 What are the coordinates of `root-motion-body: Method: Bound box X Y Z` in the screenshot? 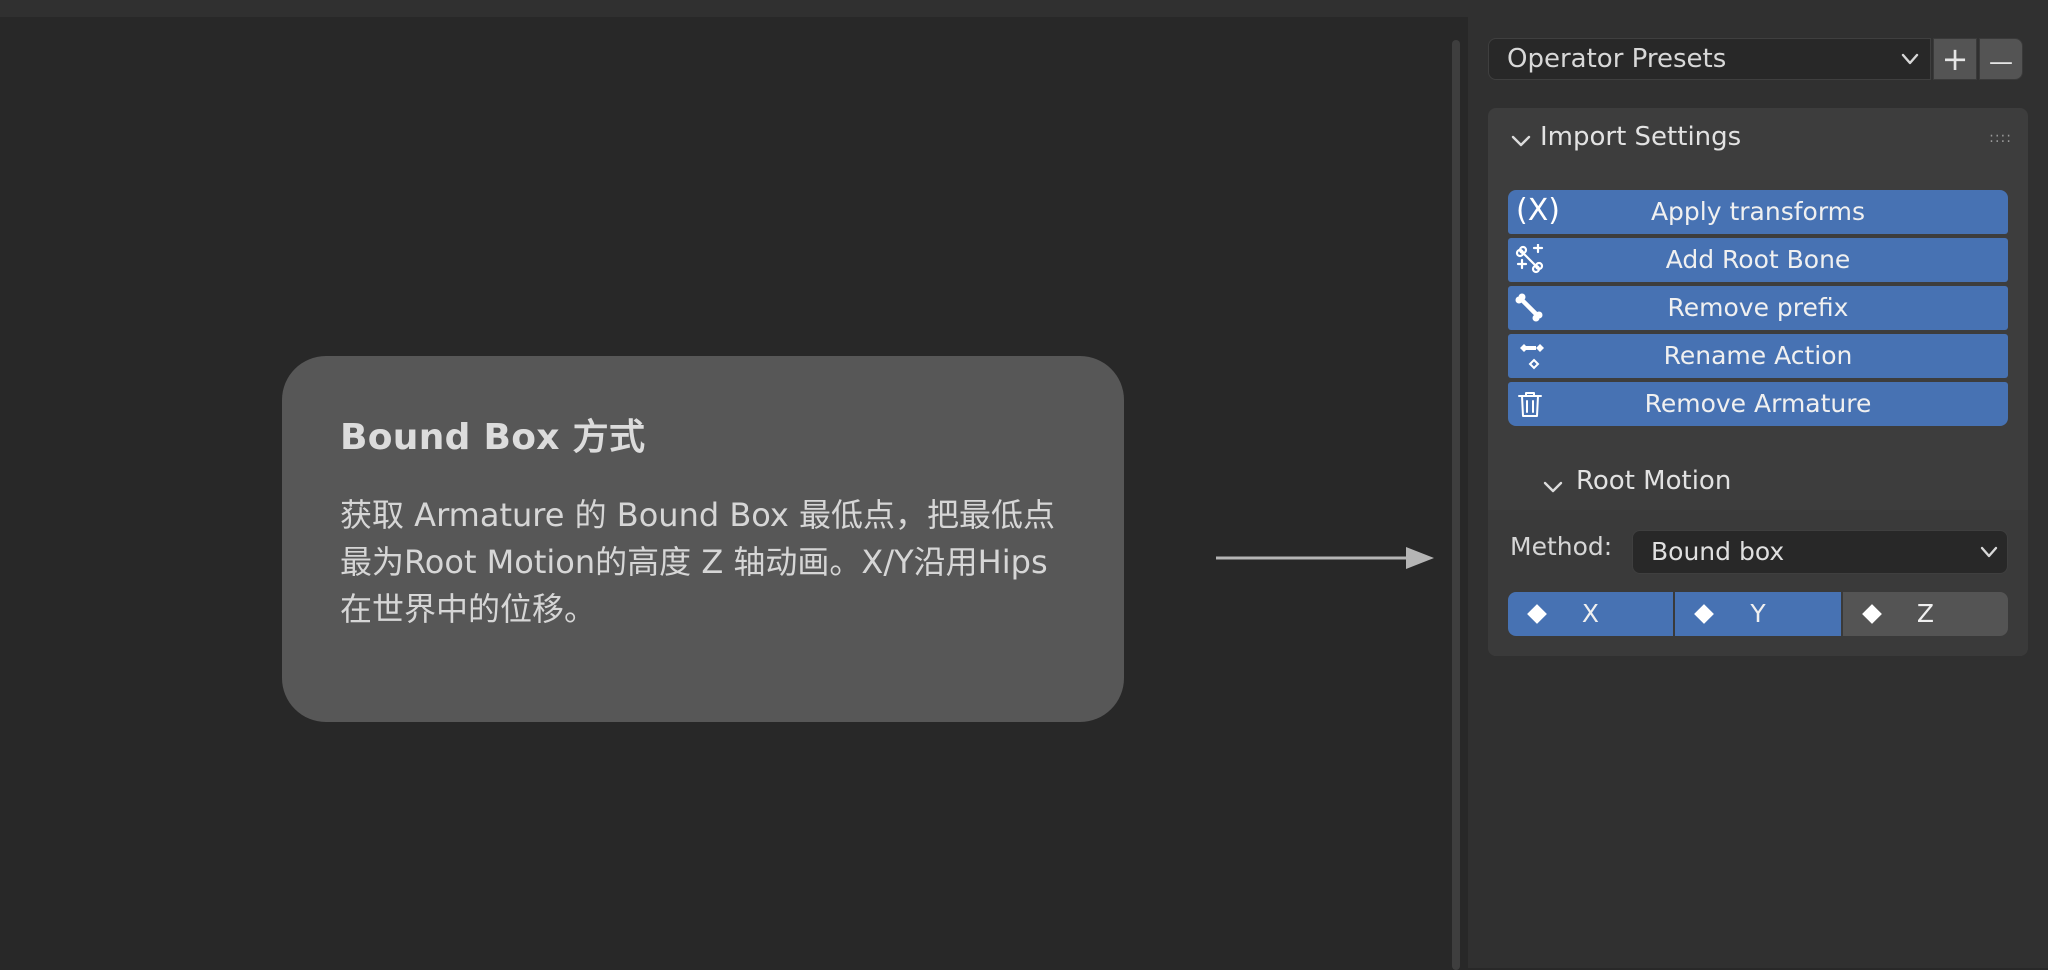 It's located at (1758, 583).